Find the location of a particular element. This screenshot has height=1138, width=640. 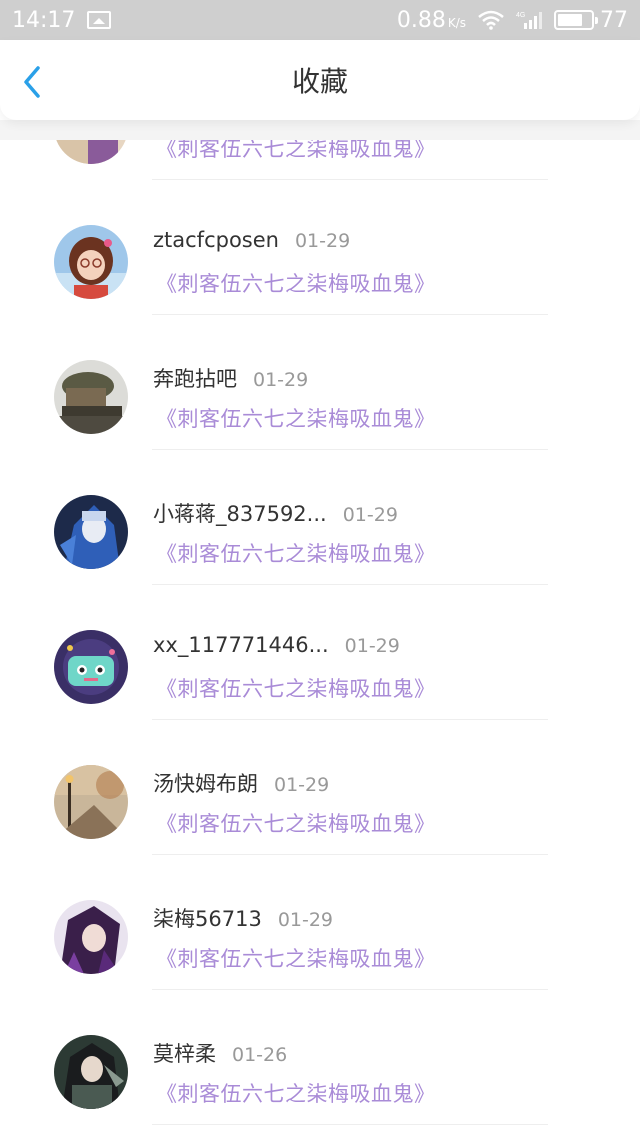

app-header: 收藏 is located at coordinates (320, 80).